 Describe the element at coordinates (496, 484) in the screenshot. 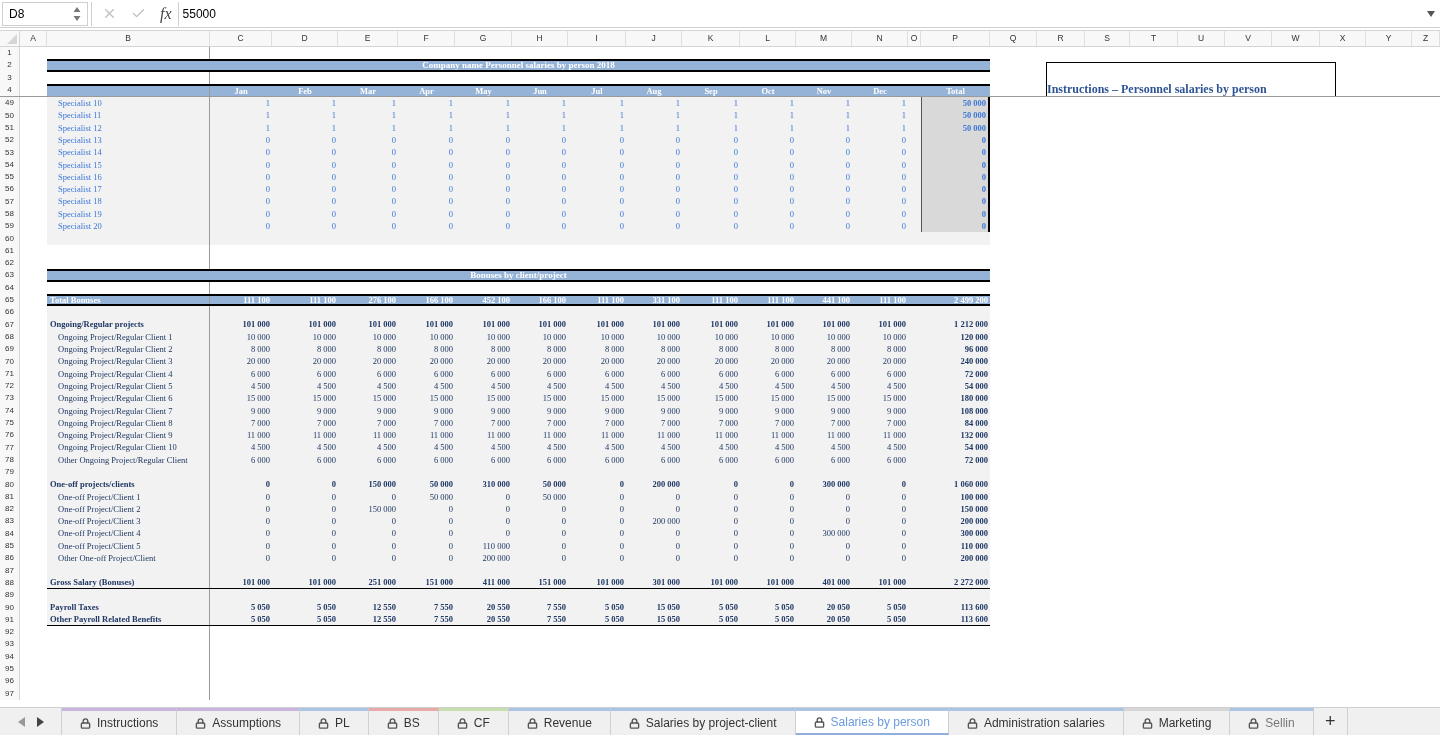

I see `table-cell: 310 000` at that location.